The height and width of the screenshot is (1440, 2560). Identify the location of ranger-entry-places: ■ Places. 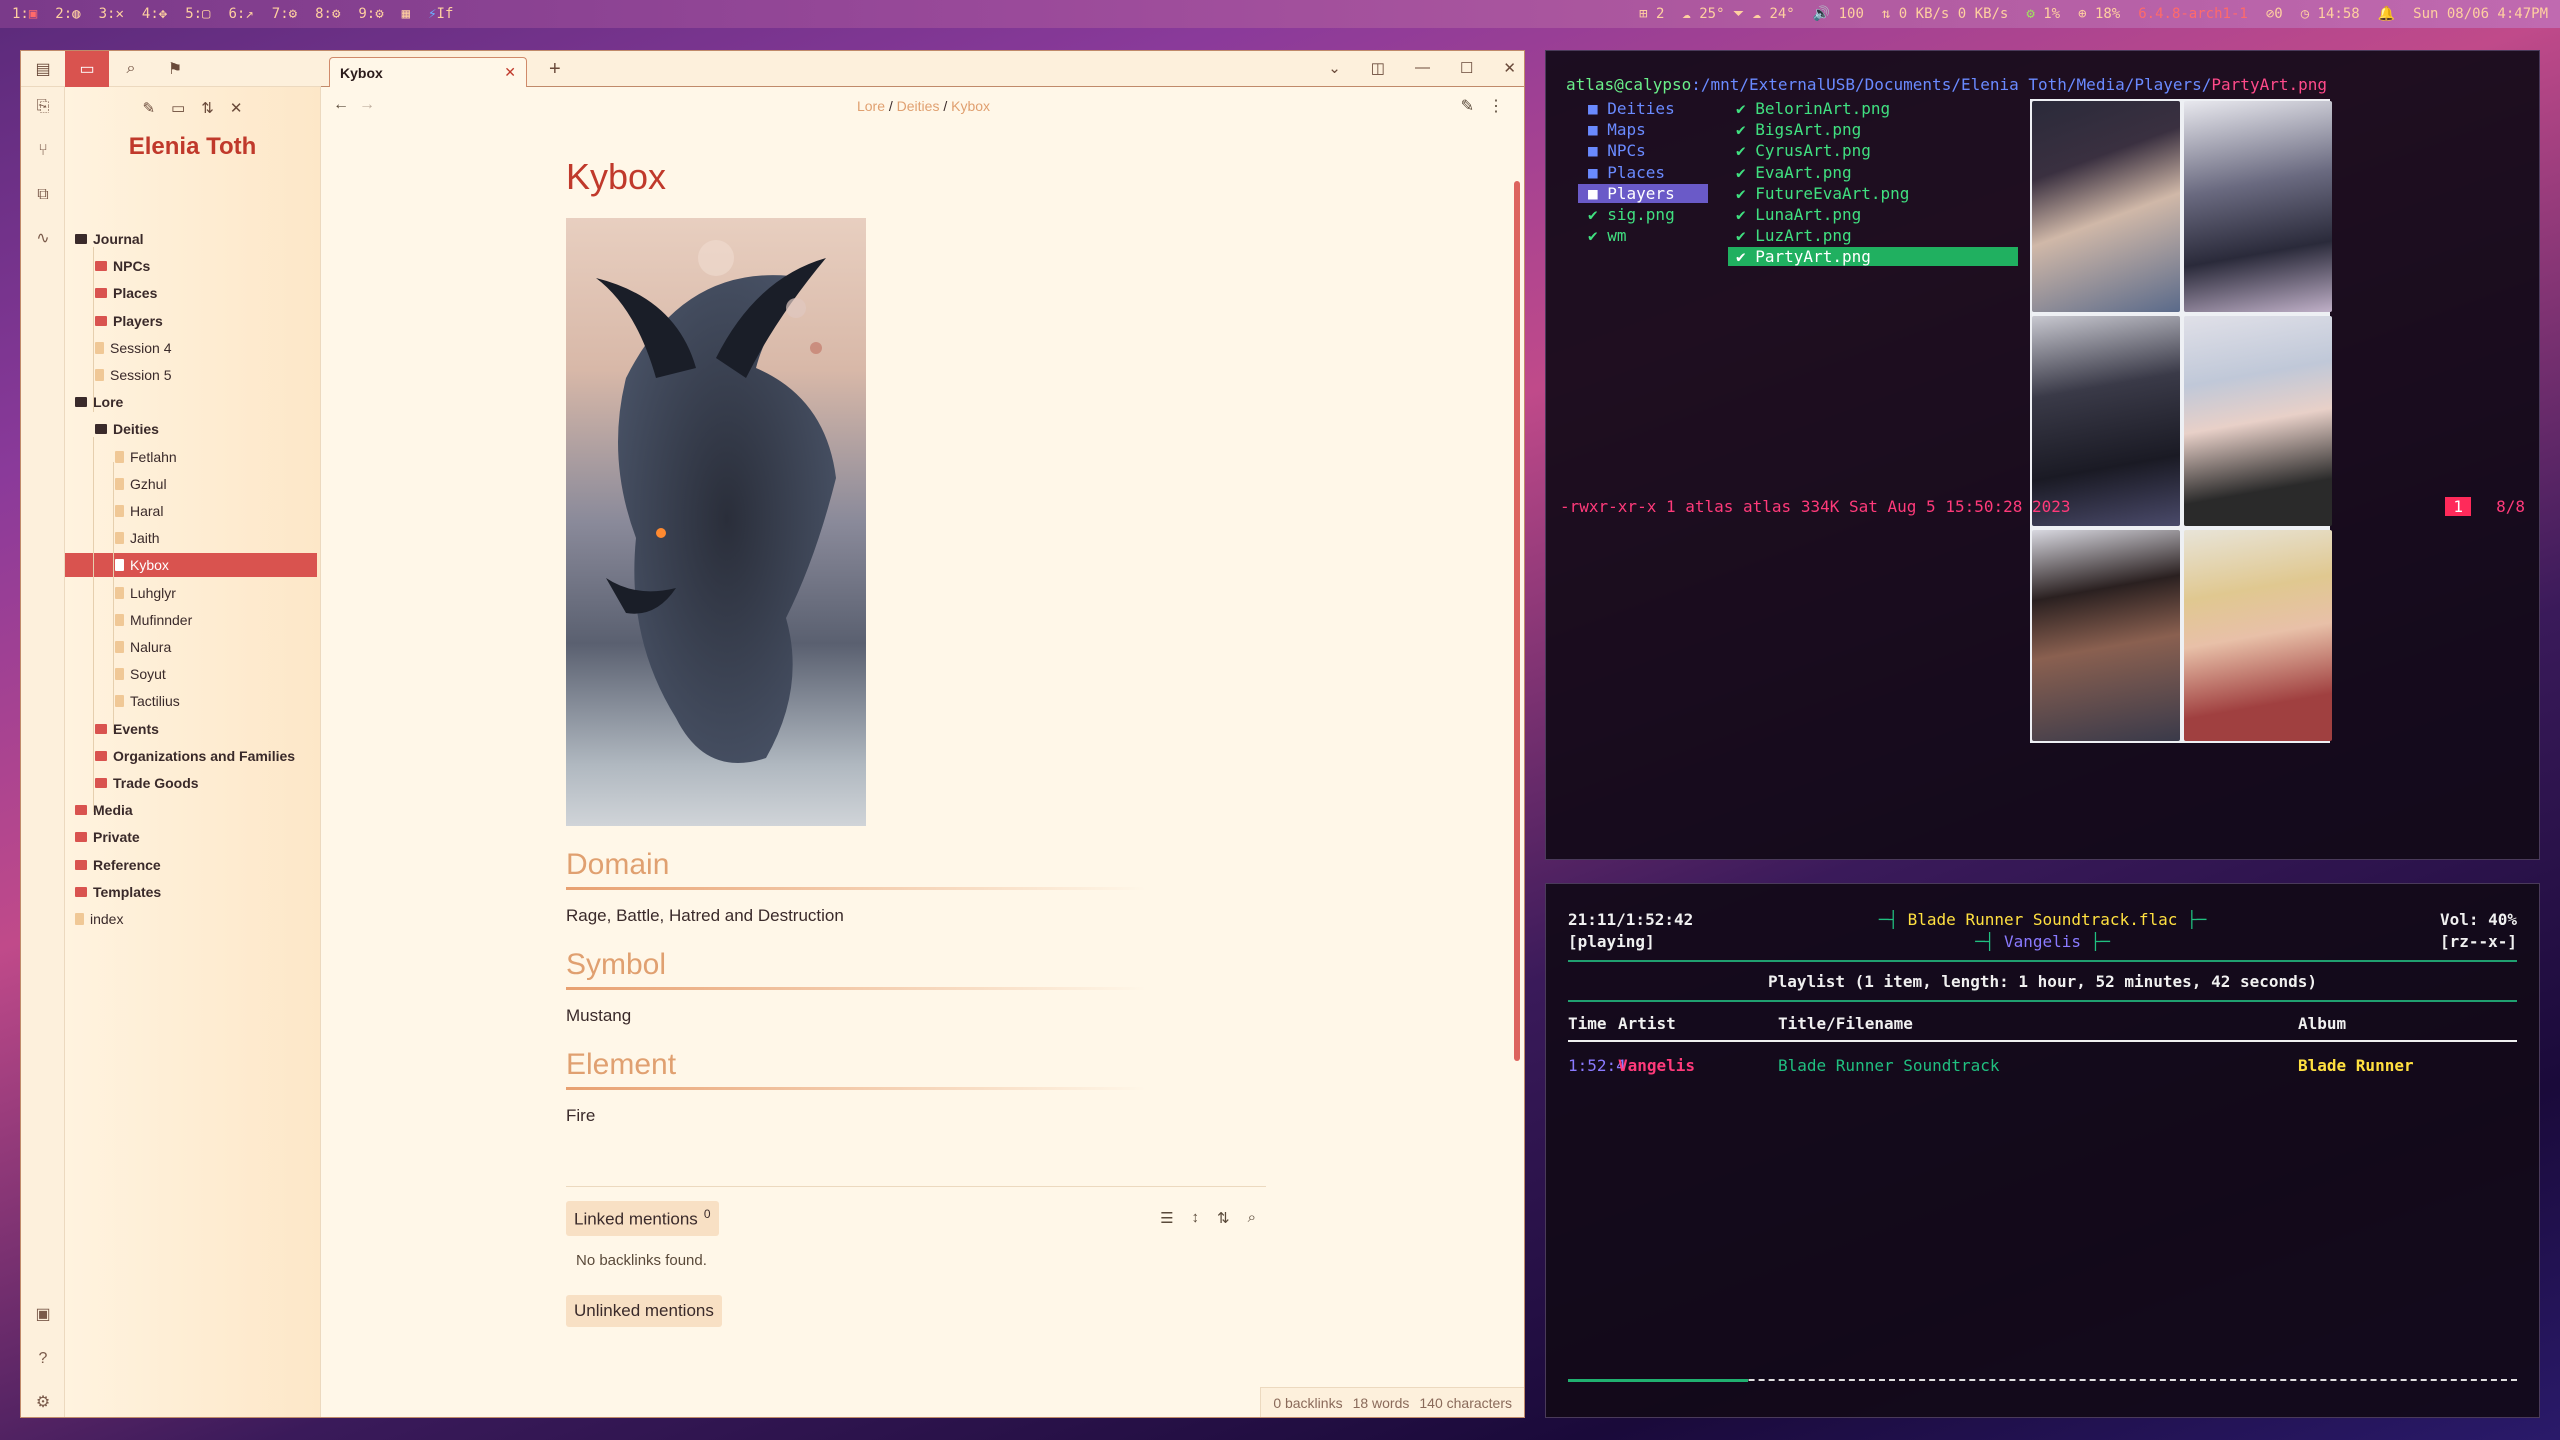
(1643, 172).